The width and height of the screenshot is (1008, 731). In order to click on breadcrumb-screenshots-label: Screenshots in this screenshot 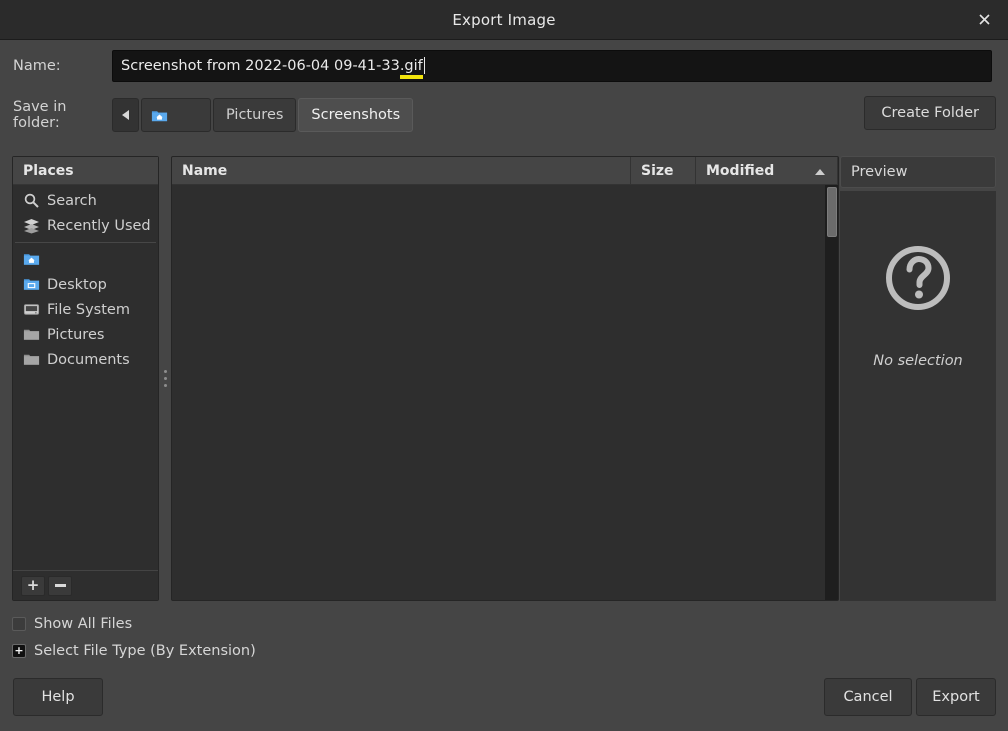, I will do `click(356, 115)`.